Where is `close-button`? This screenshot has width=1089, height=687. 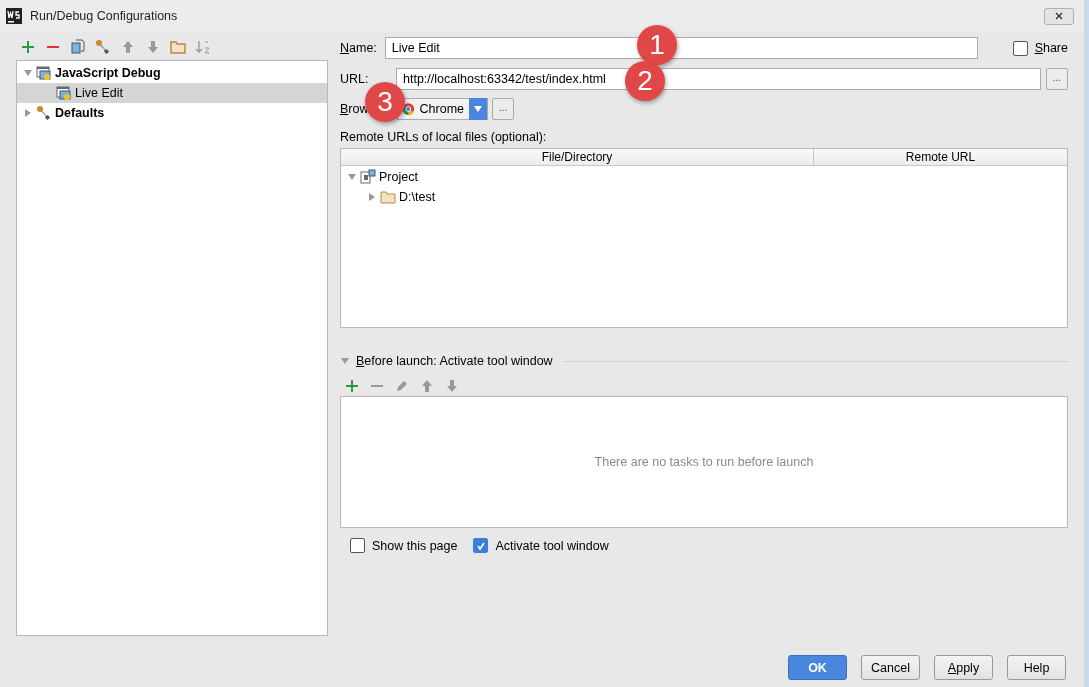
close-button is located at coordinates (1059, 16).